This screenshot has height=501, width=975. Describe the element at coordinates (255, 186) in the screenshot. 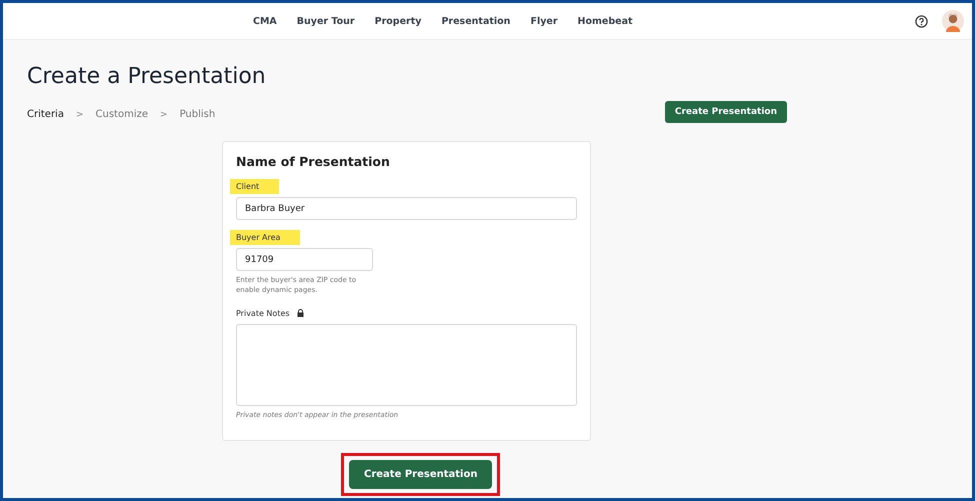

I see `field-label: Client` at that location.